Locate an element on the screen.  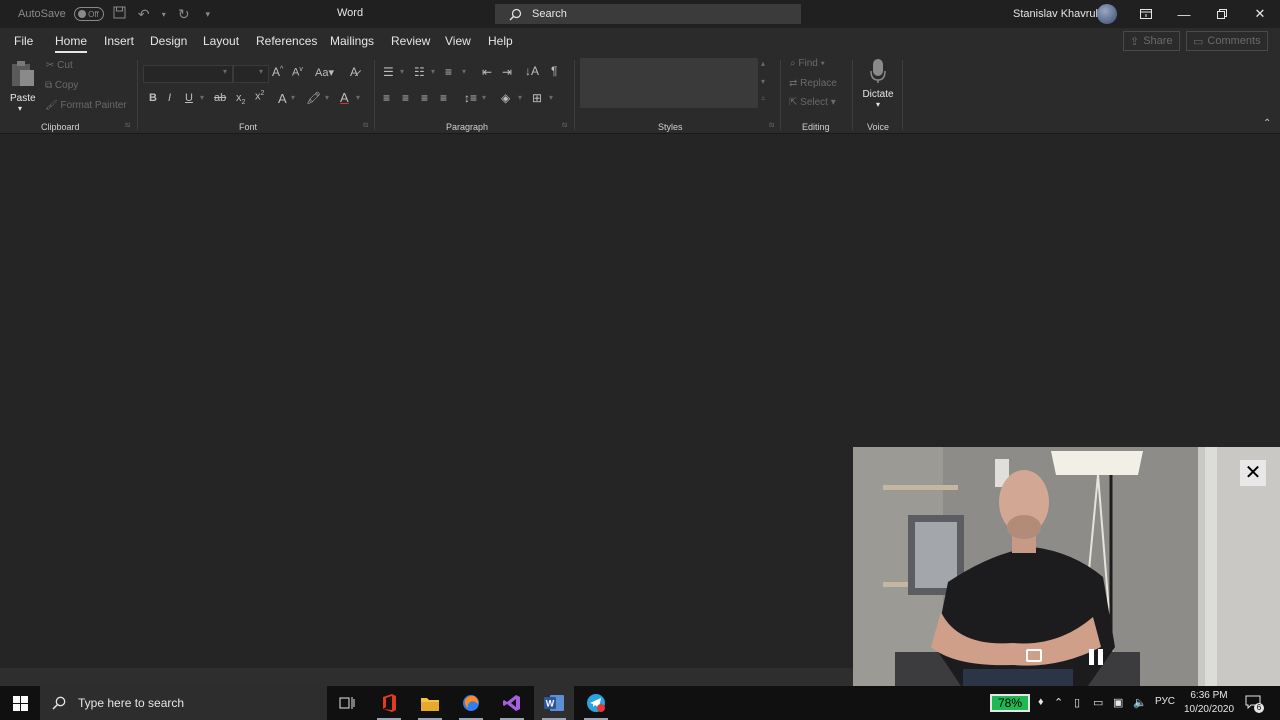
decrease-indent-icon: ⇤ is located at coordinates (487, 72).